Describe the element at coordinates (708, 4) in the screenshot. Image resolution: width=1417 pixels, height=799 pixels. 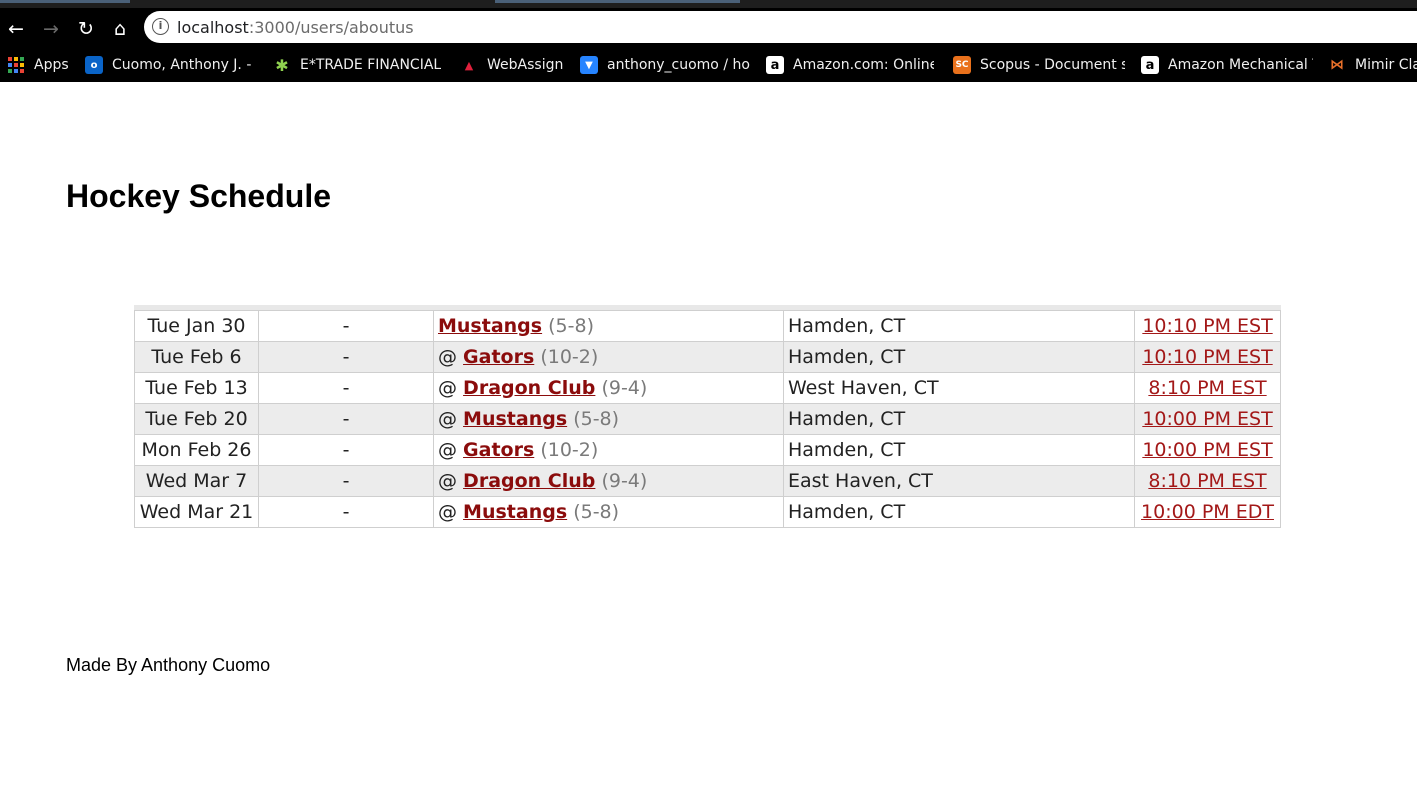
I see `tab-strip` at that location.